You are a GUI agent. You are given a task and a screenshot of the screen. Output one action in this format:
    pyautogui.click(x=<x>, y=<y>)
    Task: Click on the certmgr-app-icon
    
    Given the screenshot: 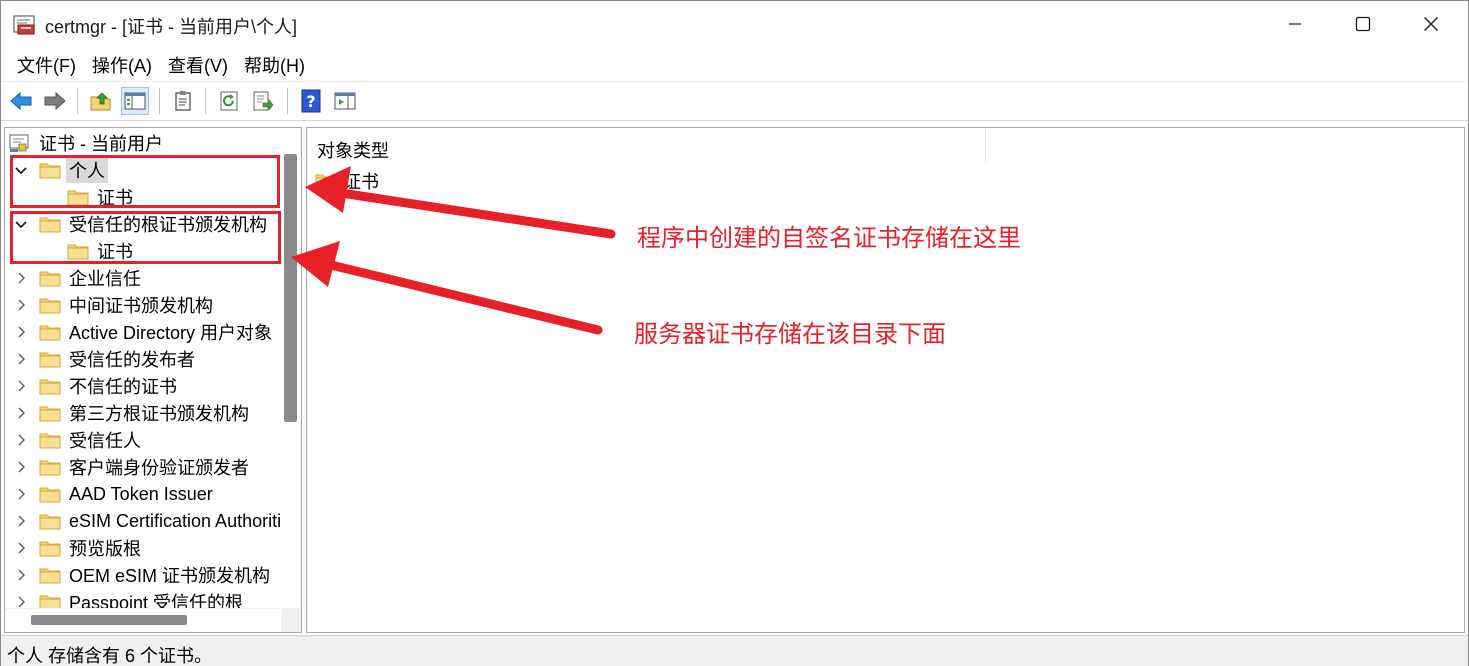 What is the action you would take?
    pyautogui.click(x=25, y=25)
    